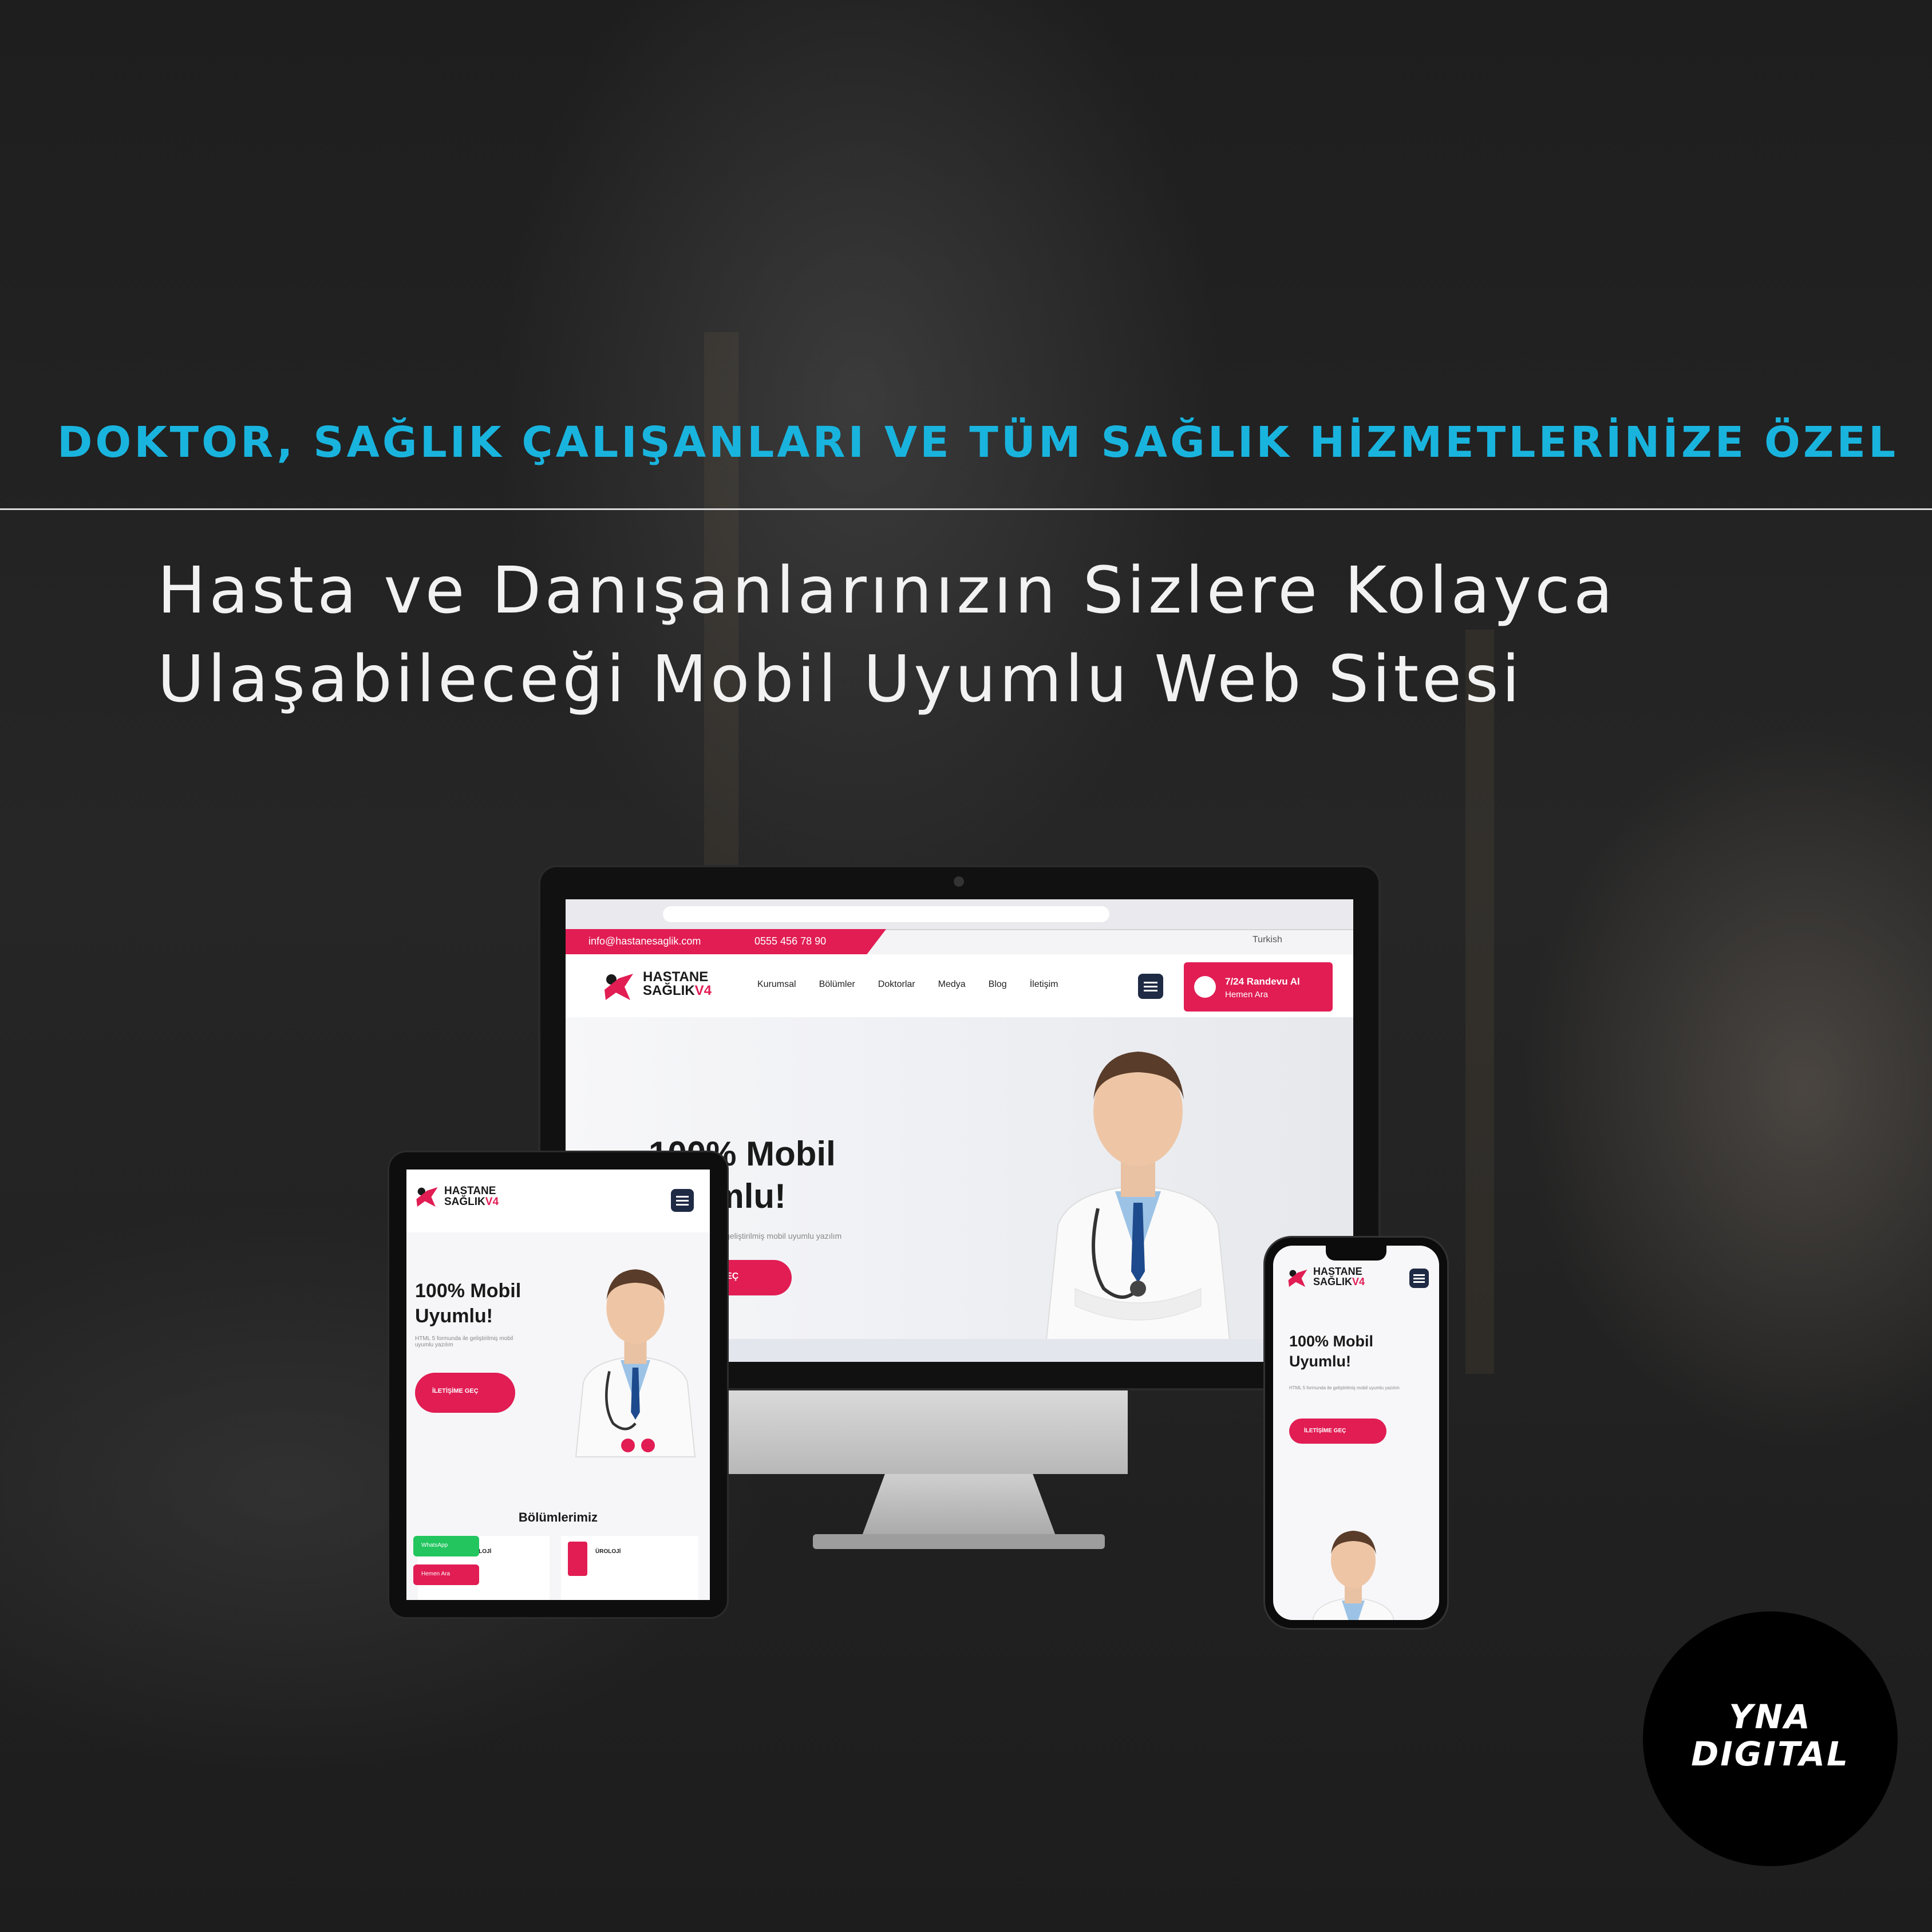 The height and width of the screenshot is (1932, 1932). What do you see at coordinates (1770, 1754) in the screenshot?
I see `brand-line-2: DIGITAL` at bounding box center [1770, 1754].